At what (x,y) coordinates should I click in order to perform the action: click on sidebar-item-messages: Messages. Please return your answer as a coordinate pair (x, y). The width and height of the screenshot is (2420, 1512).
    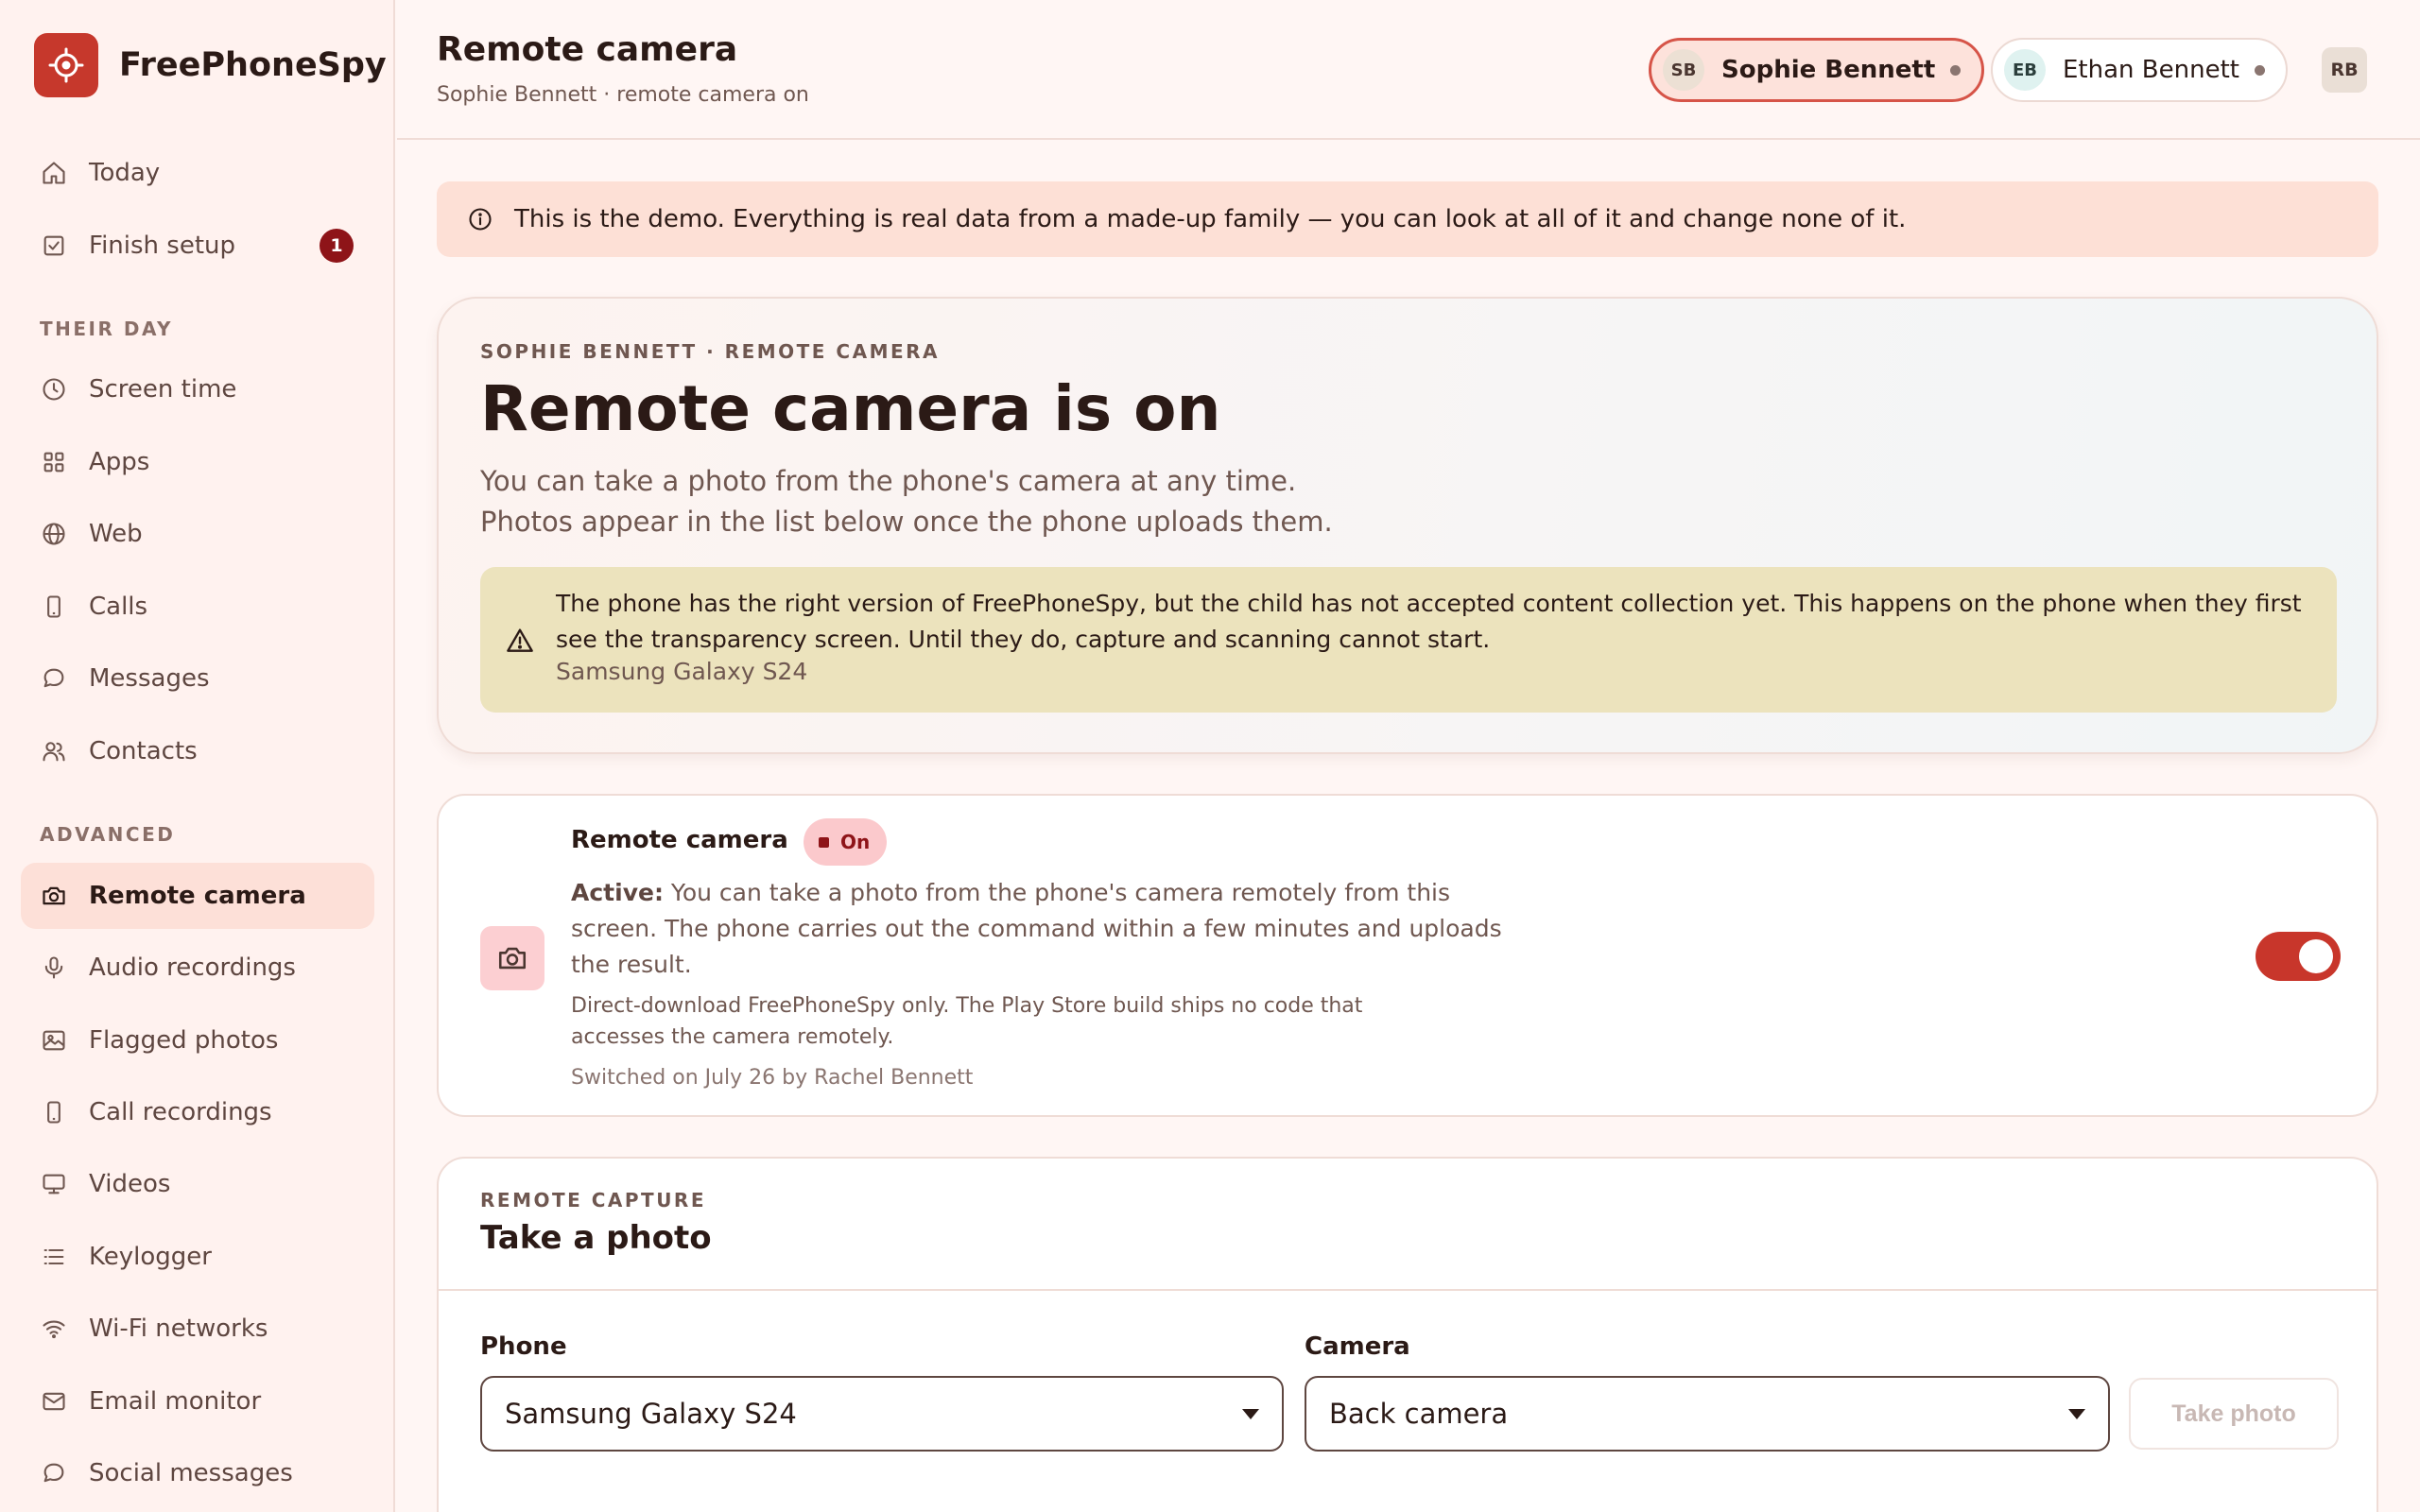
    Looking at the image, I should click on (197, 678).